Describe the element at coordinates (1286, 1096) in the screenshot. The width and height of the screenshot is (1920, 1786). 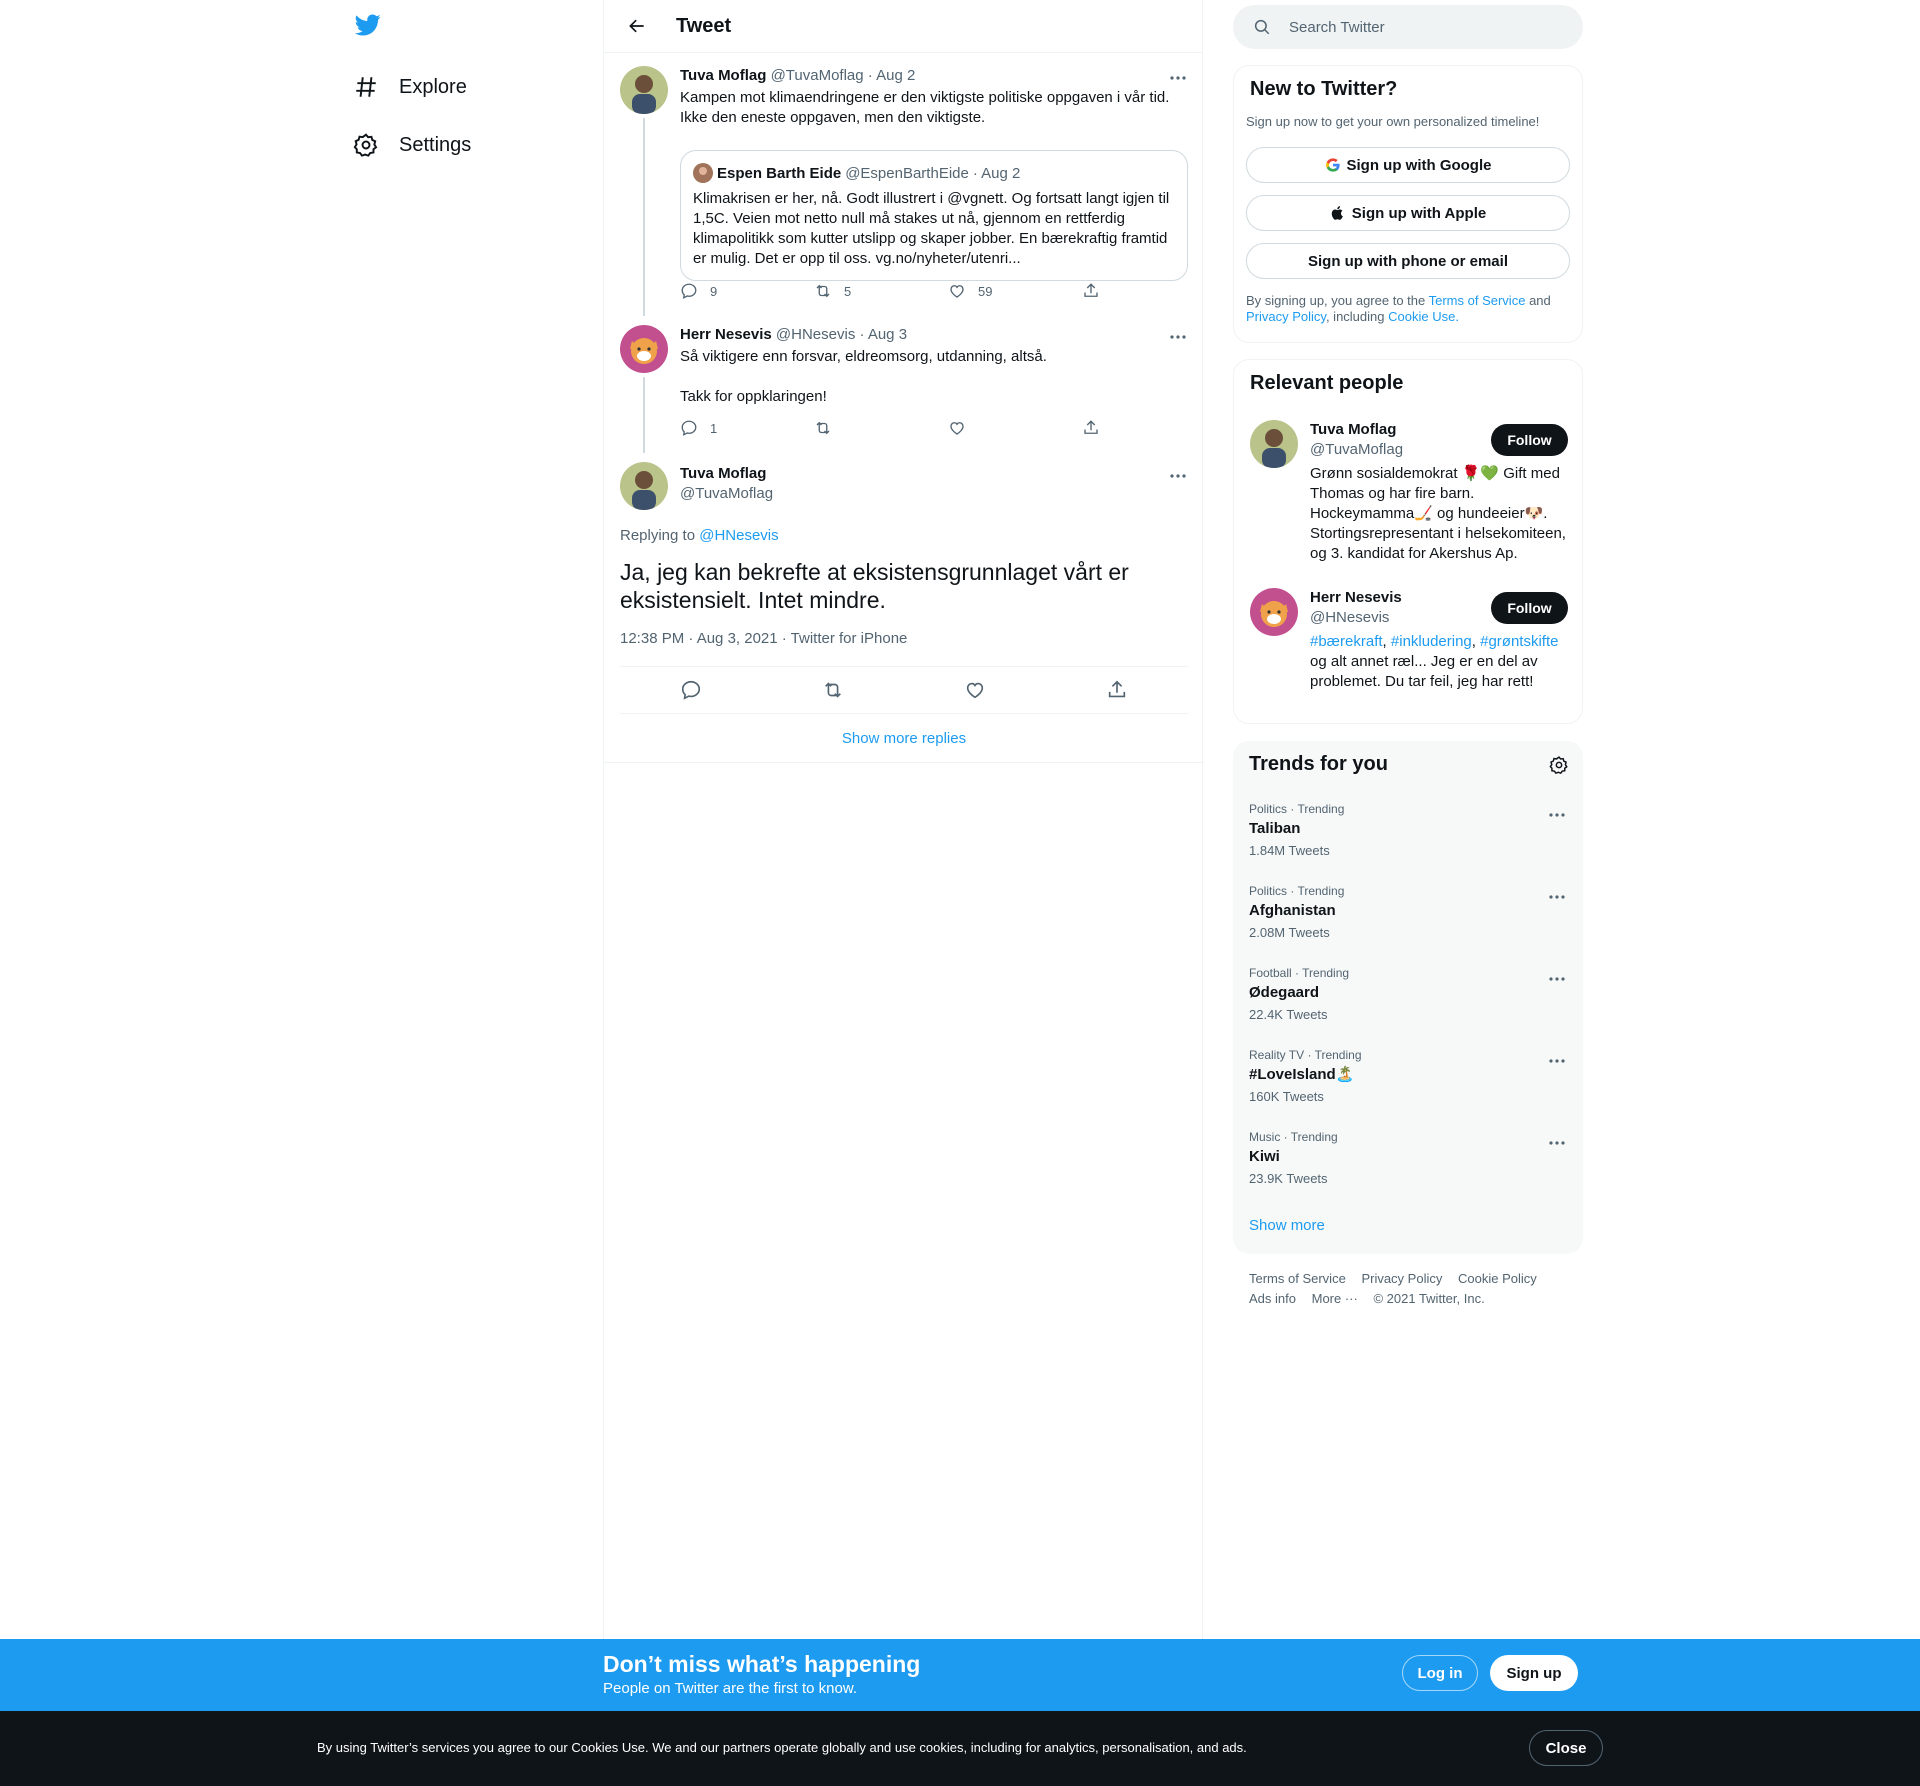
I see `trend-count: 160K Tweets` at that location.